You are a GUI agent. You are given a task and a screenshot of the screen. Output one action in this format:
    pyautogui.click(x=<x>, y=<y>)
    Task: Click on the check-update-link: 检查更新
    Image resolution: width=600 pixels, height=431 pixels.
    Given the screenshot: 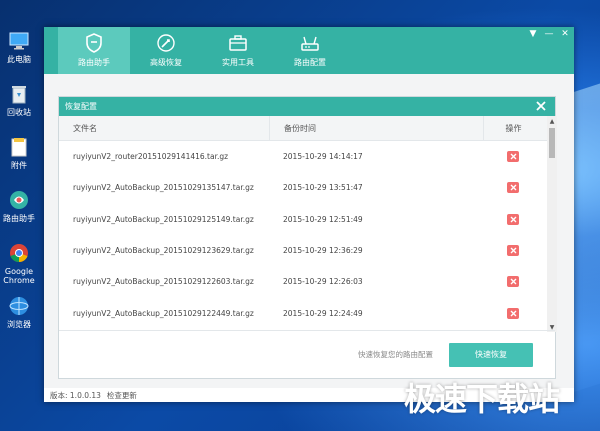 What is the action you would take?
    pyautogui.click(x=122, y=395)
    